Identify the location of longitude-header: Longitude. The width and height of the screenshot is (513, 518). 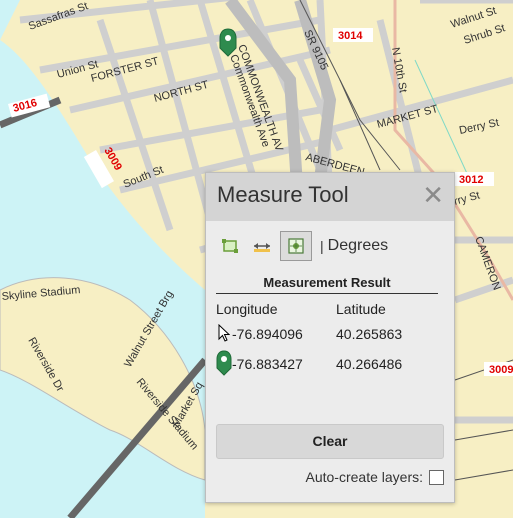
(247, 309).